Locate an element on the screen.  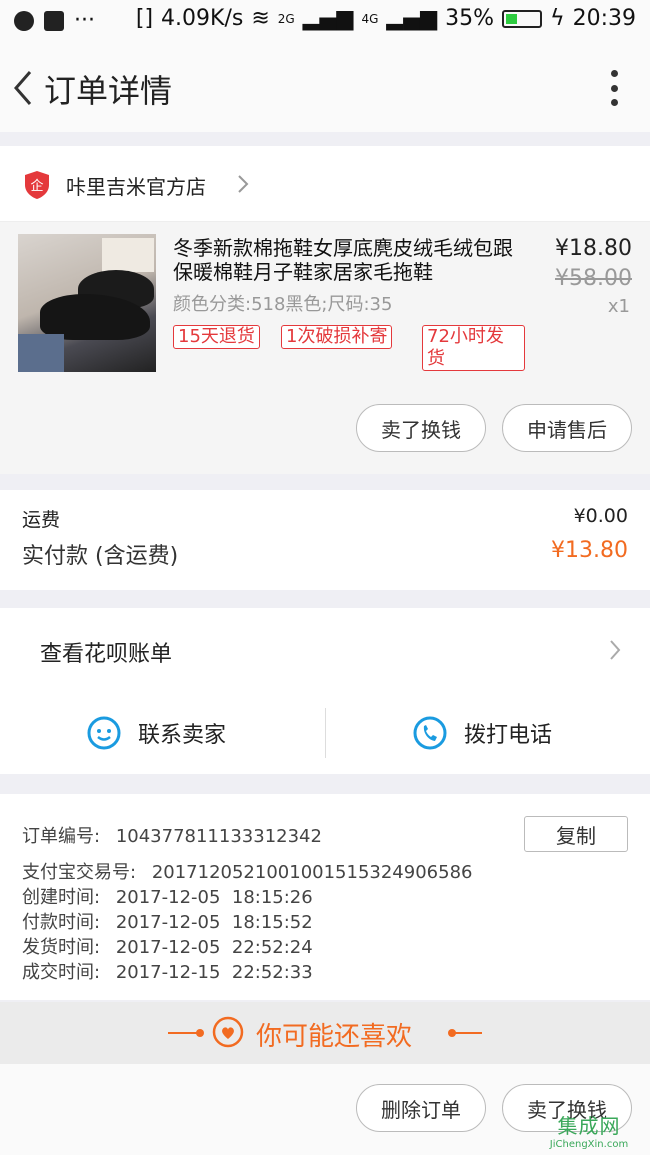
more-dots-icon: ··· is located at coordinates (84, 20).